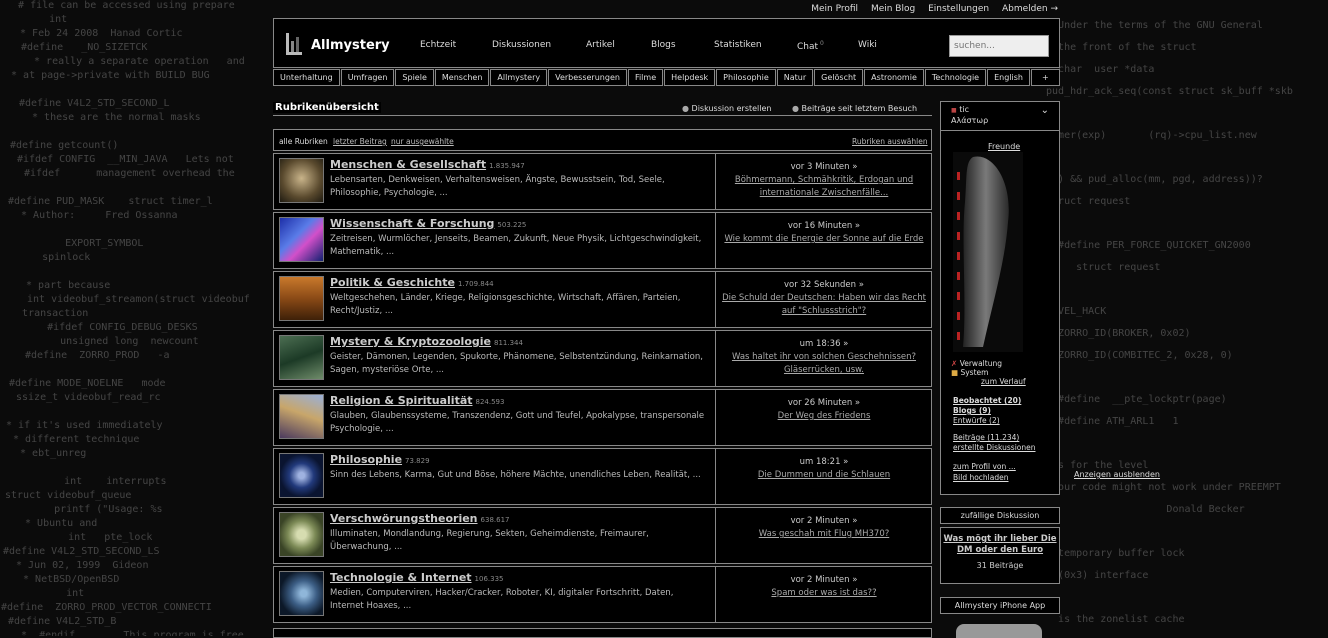  I want to click on last-post-time: vor 32 Sekunden », so click(824, 285).